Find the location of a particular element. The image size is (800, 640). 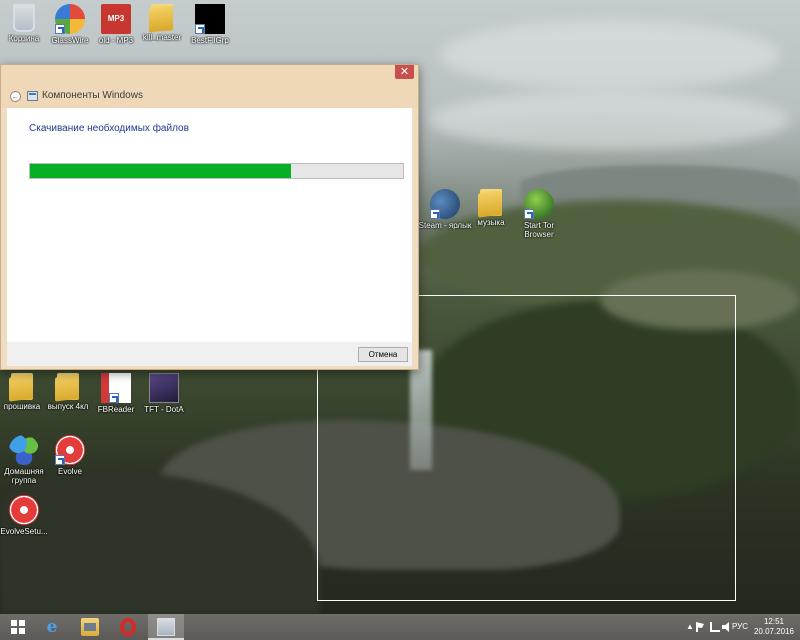

dialog-footer: Отмена is located at coordinates (209, 354).